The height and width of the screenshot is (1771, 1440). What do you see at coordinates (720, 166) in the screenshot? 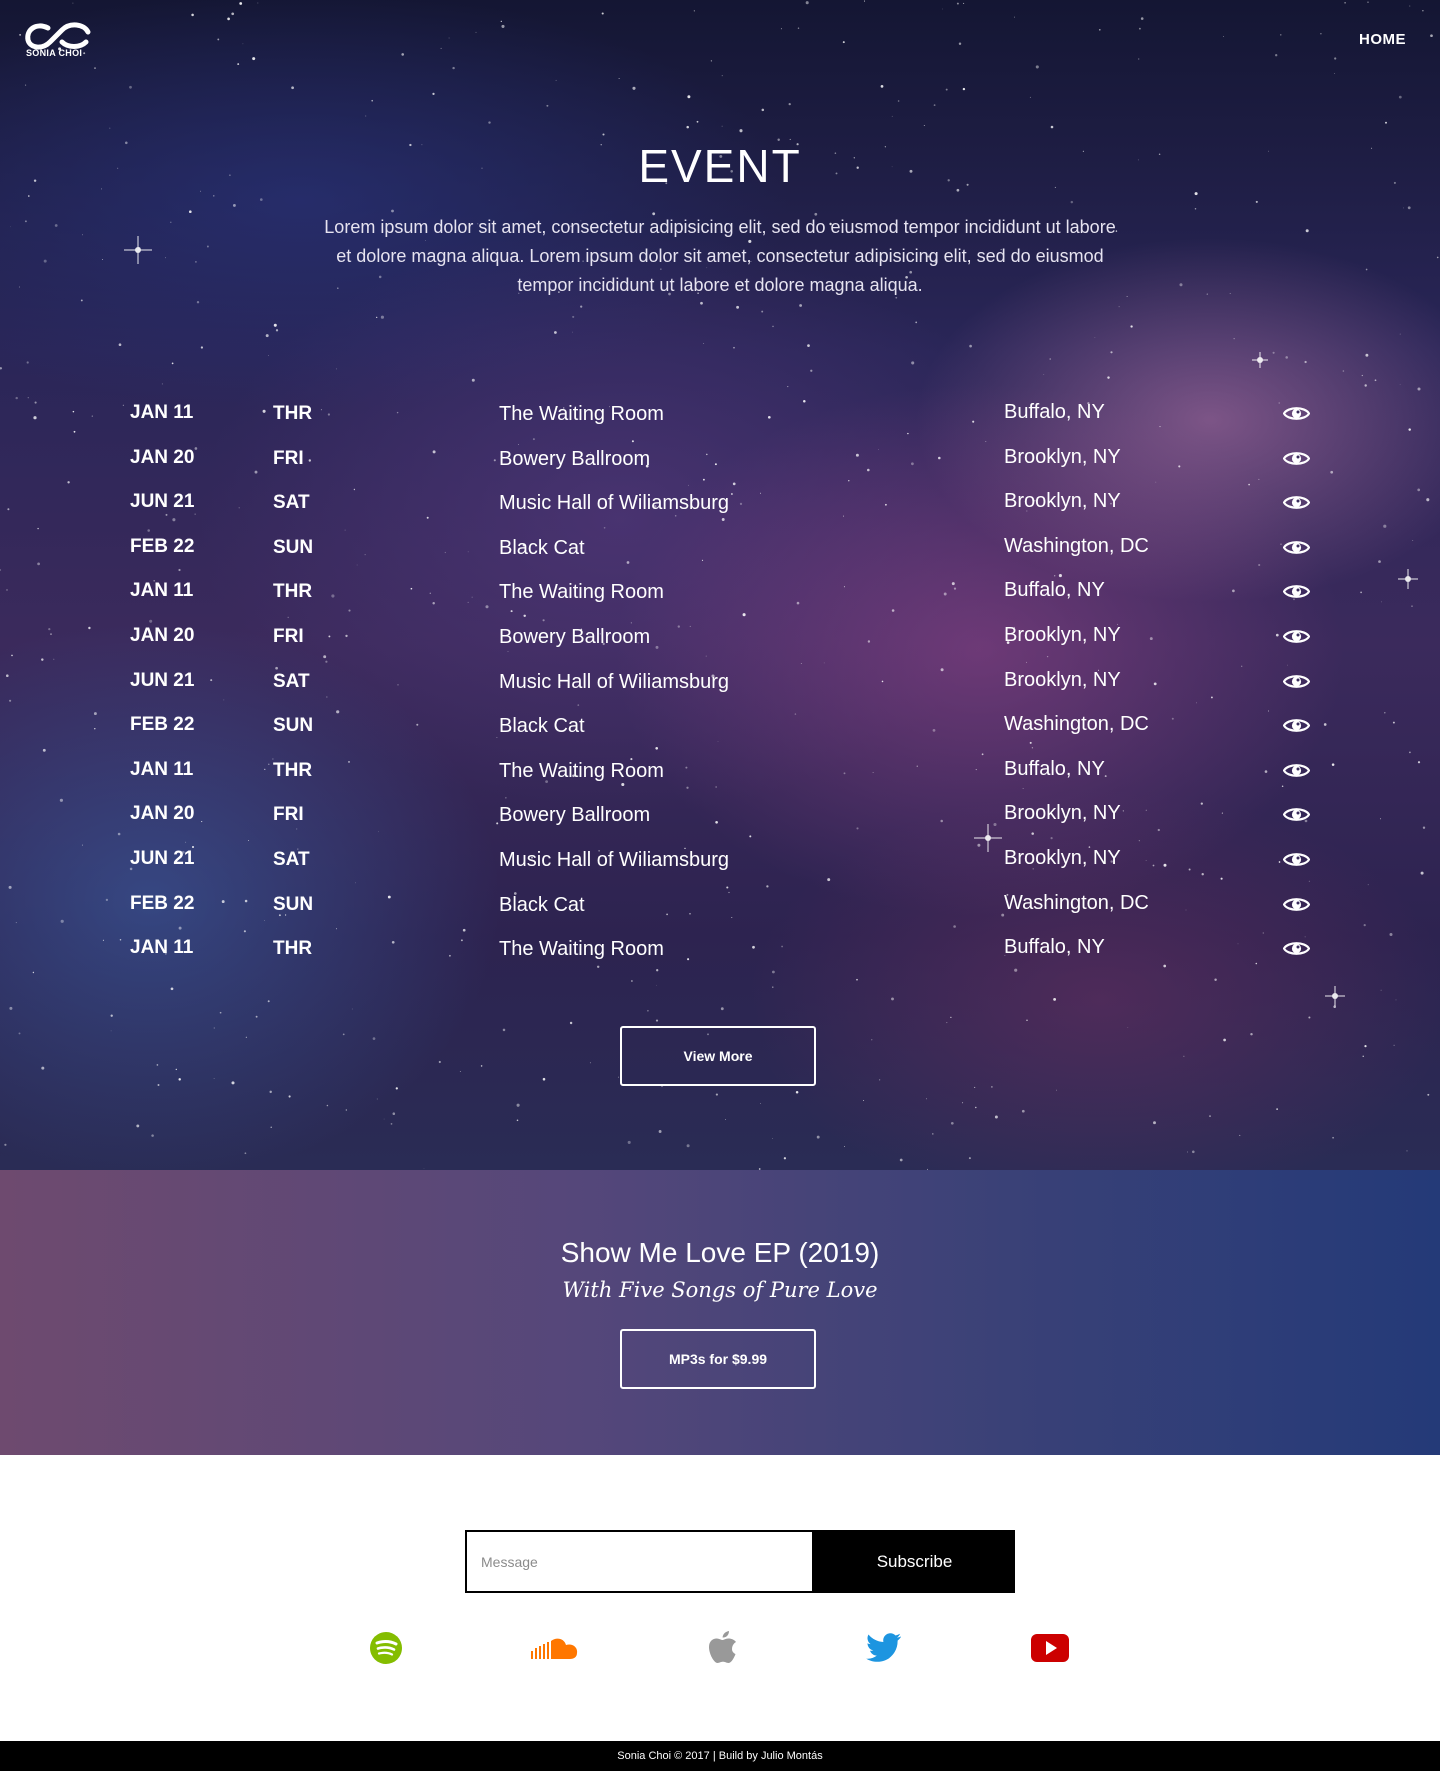
I see `event-title: EVENT` at bounding box center [720, 166].